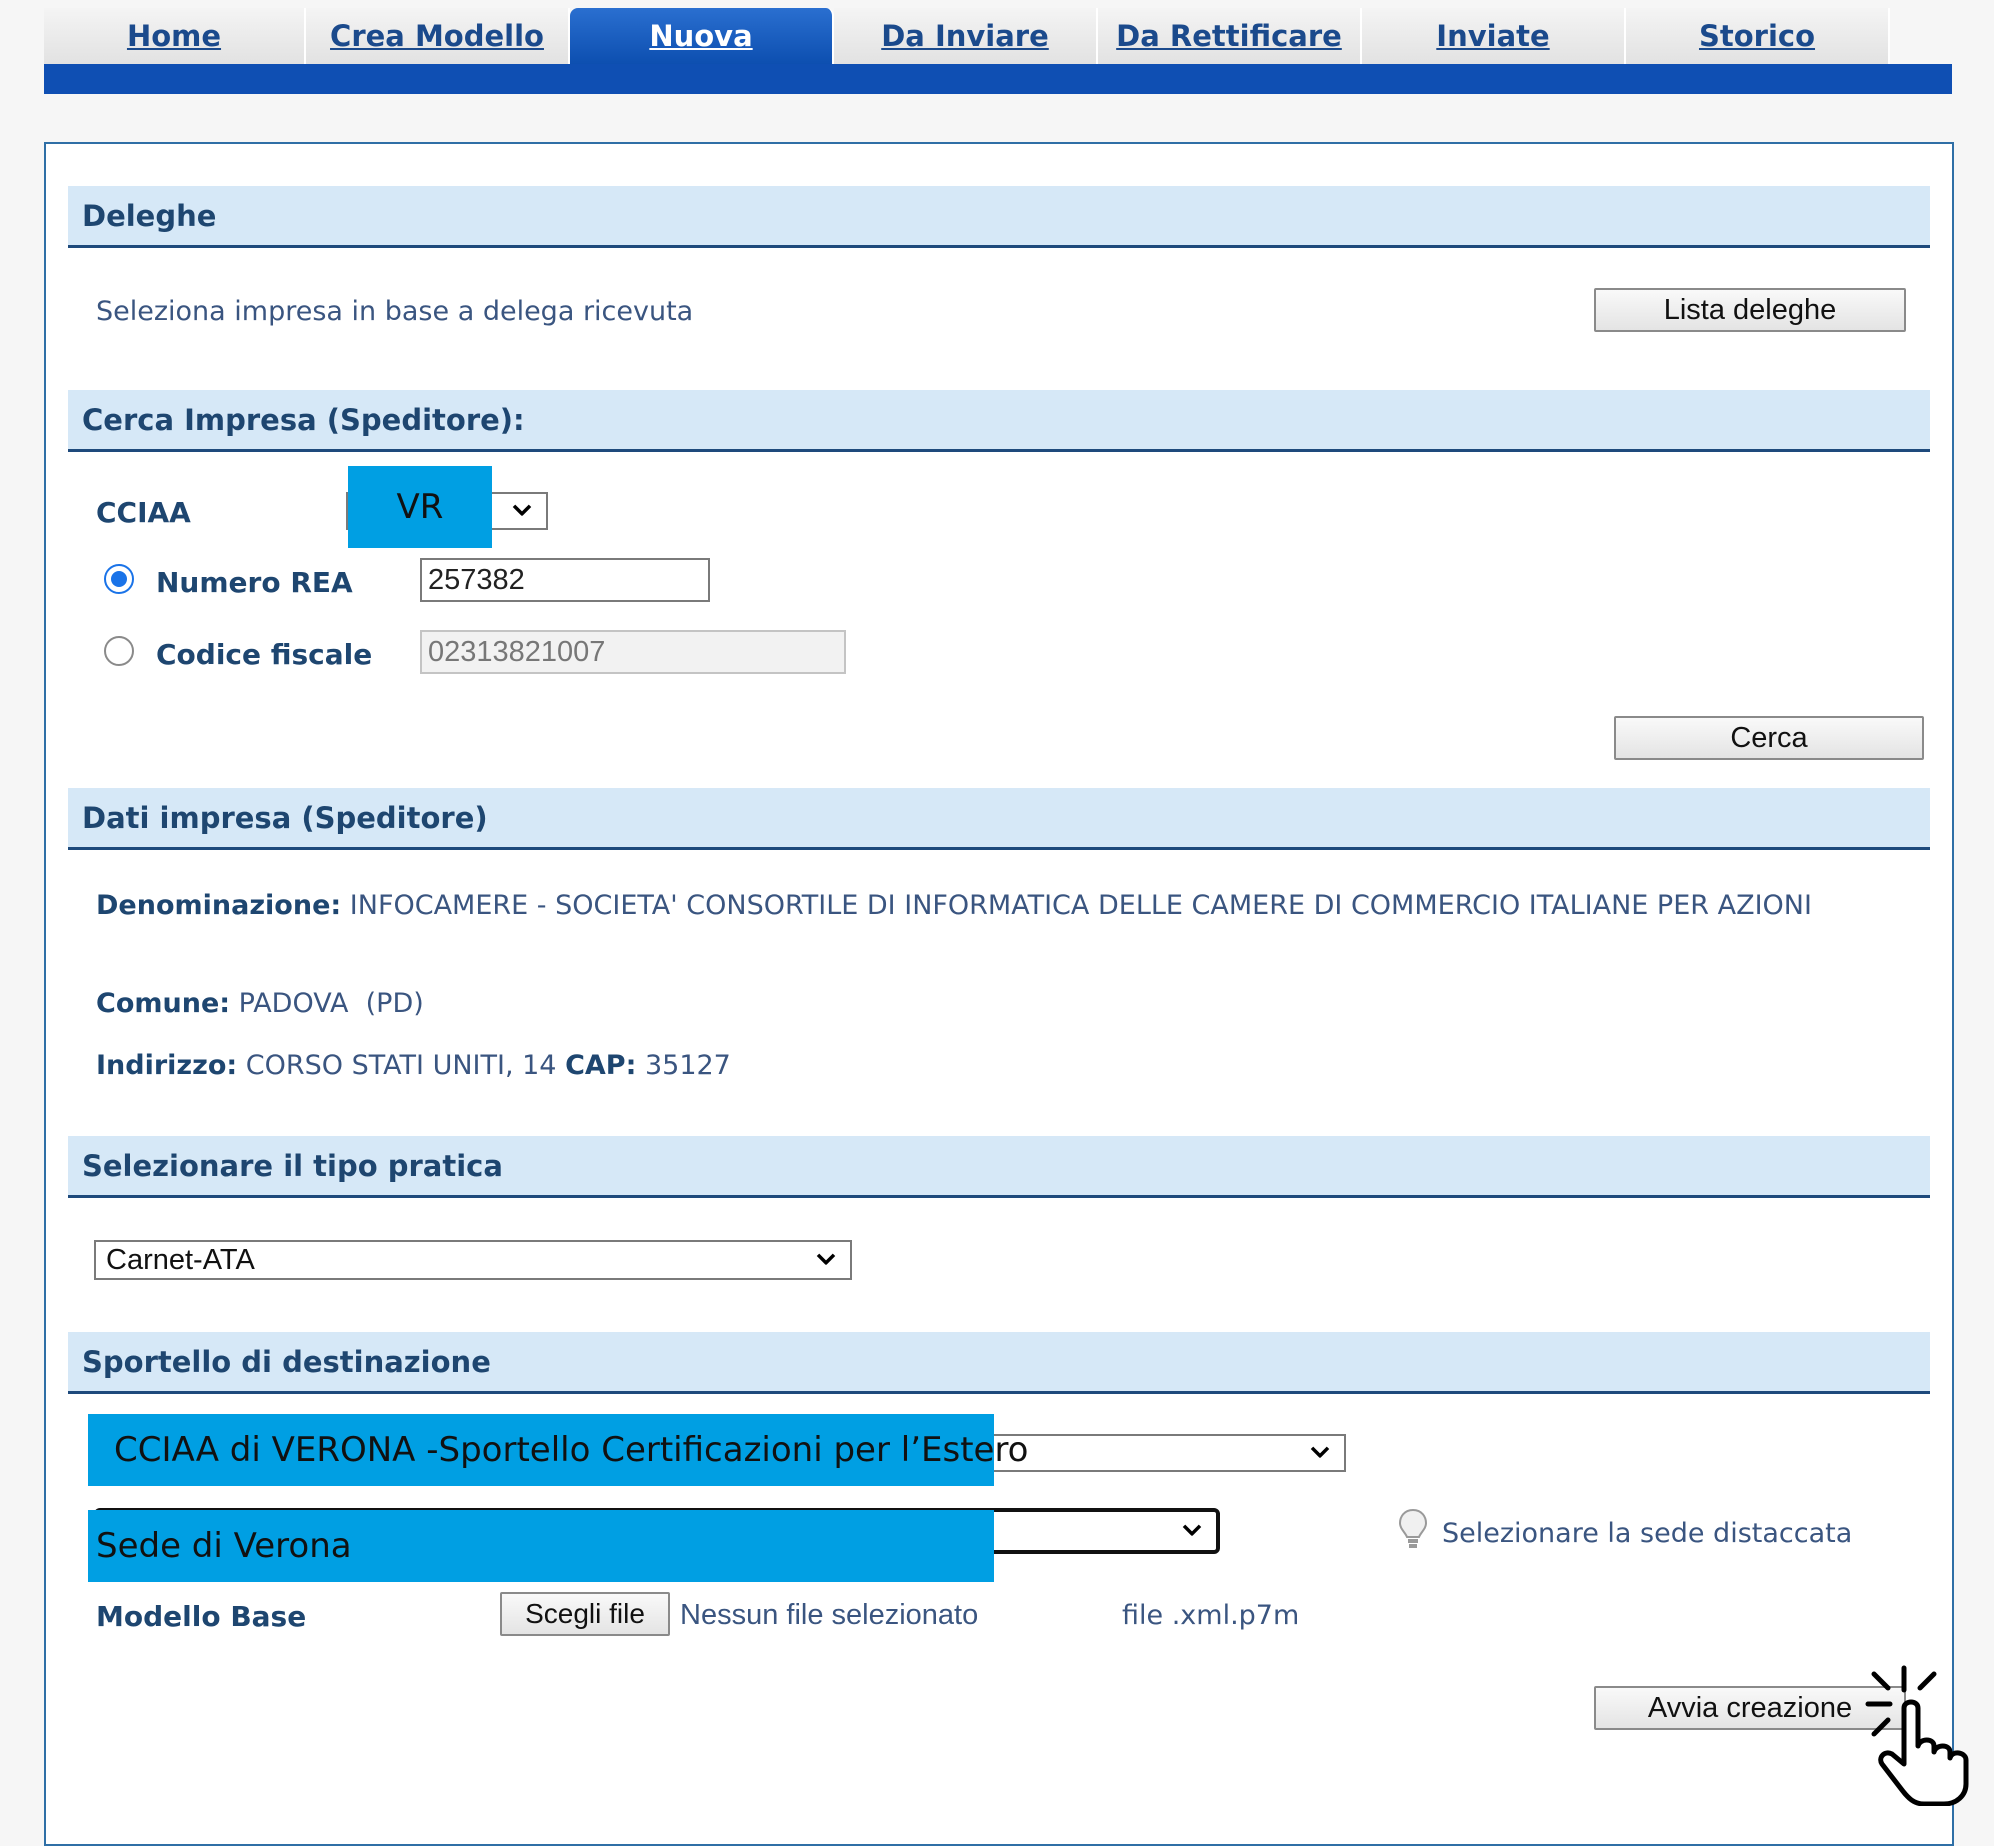 This screenshot has height=1846, width=1994. I want to click on choose-file-button: Scegli file, so click(585, 1614).